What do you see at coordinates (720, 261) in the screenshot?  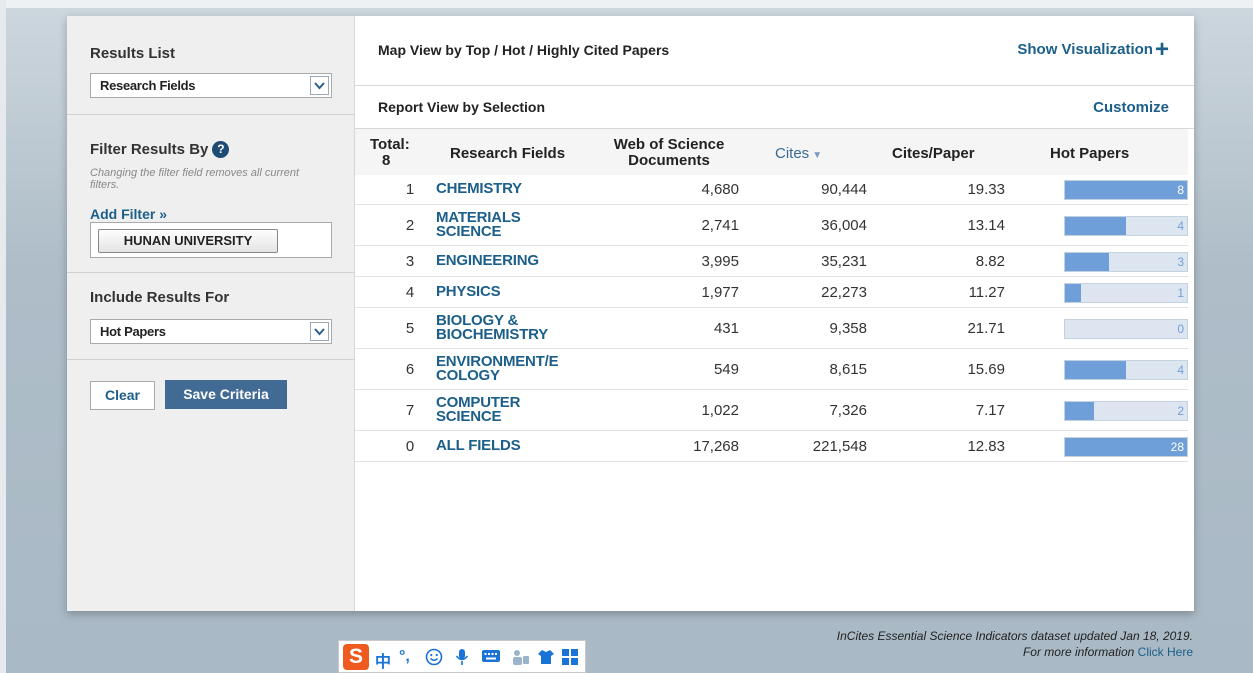 I see `documents-cell: 3,995` at bounding box center [720, 261].